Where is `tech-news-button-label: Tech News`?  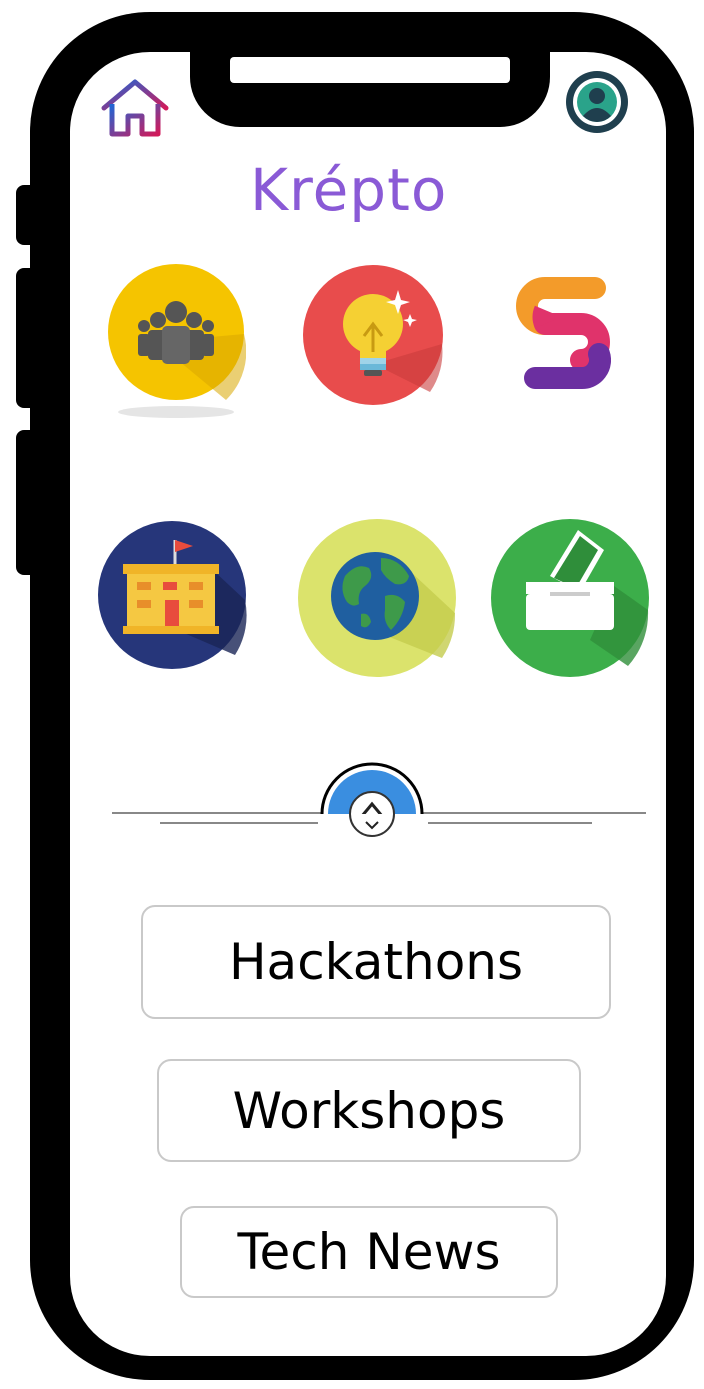 tech-news-button-label: Tech News is located at coordinates (369, 1252).